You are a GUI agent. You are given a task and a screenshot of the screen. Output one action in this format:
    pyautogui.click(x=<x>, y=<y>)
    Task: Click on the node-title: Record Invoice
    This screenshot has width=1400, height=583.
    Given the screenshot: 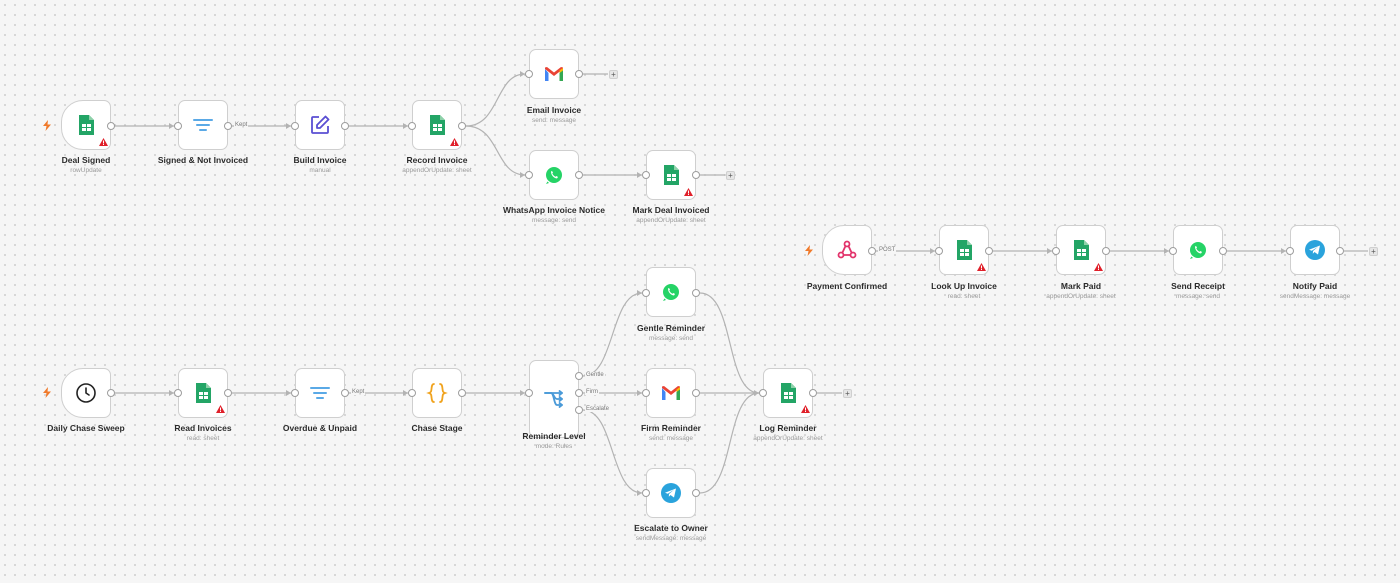 What is the action you would take?
    pyautogui.click(x=437, y=160)
    